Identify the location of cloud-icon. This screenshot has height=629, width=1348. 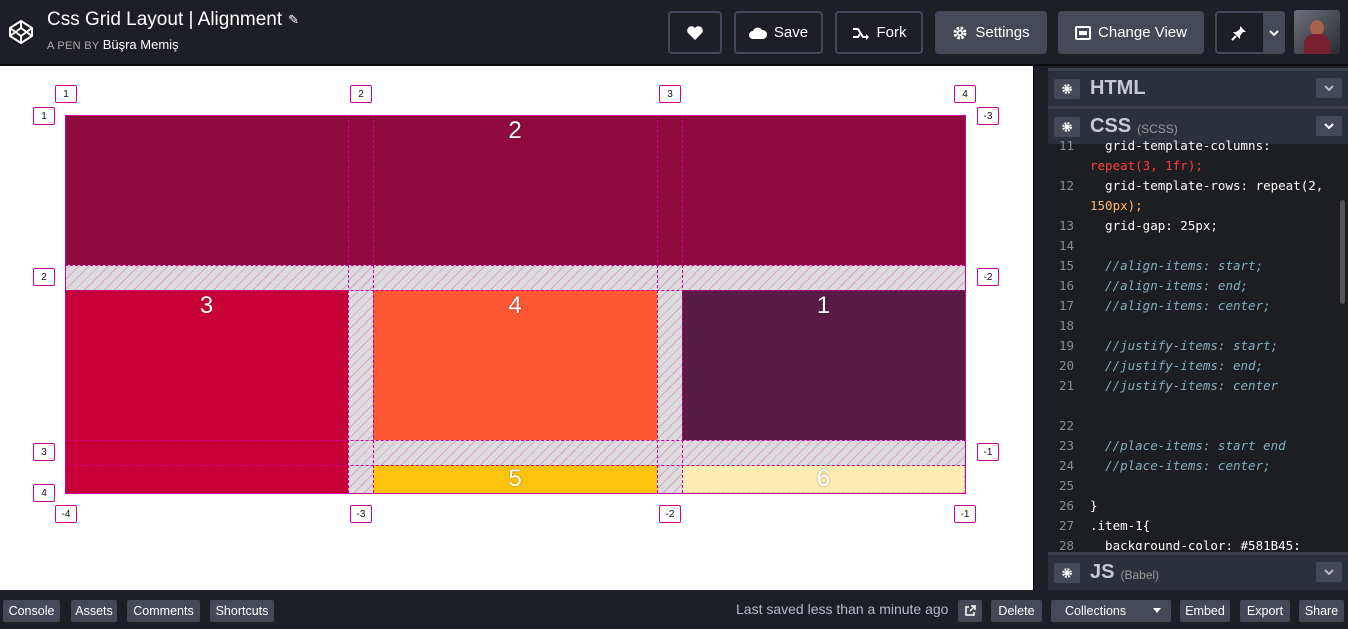
(757, 33).